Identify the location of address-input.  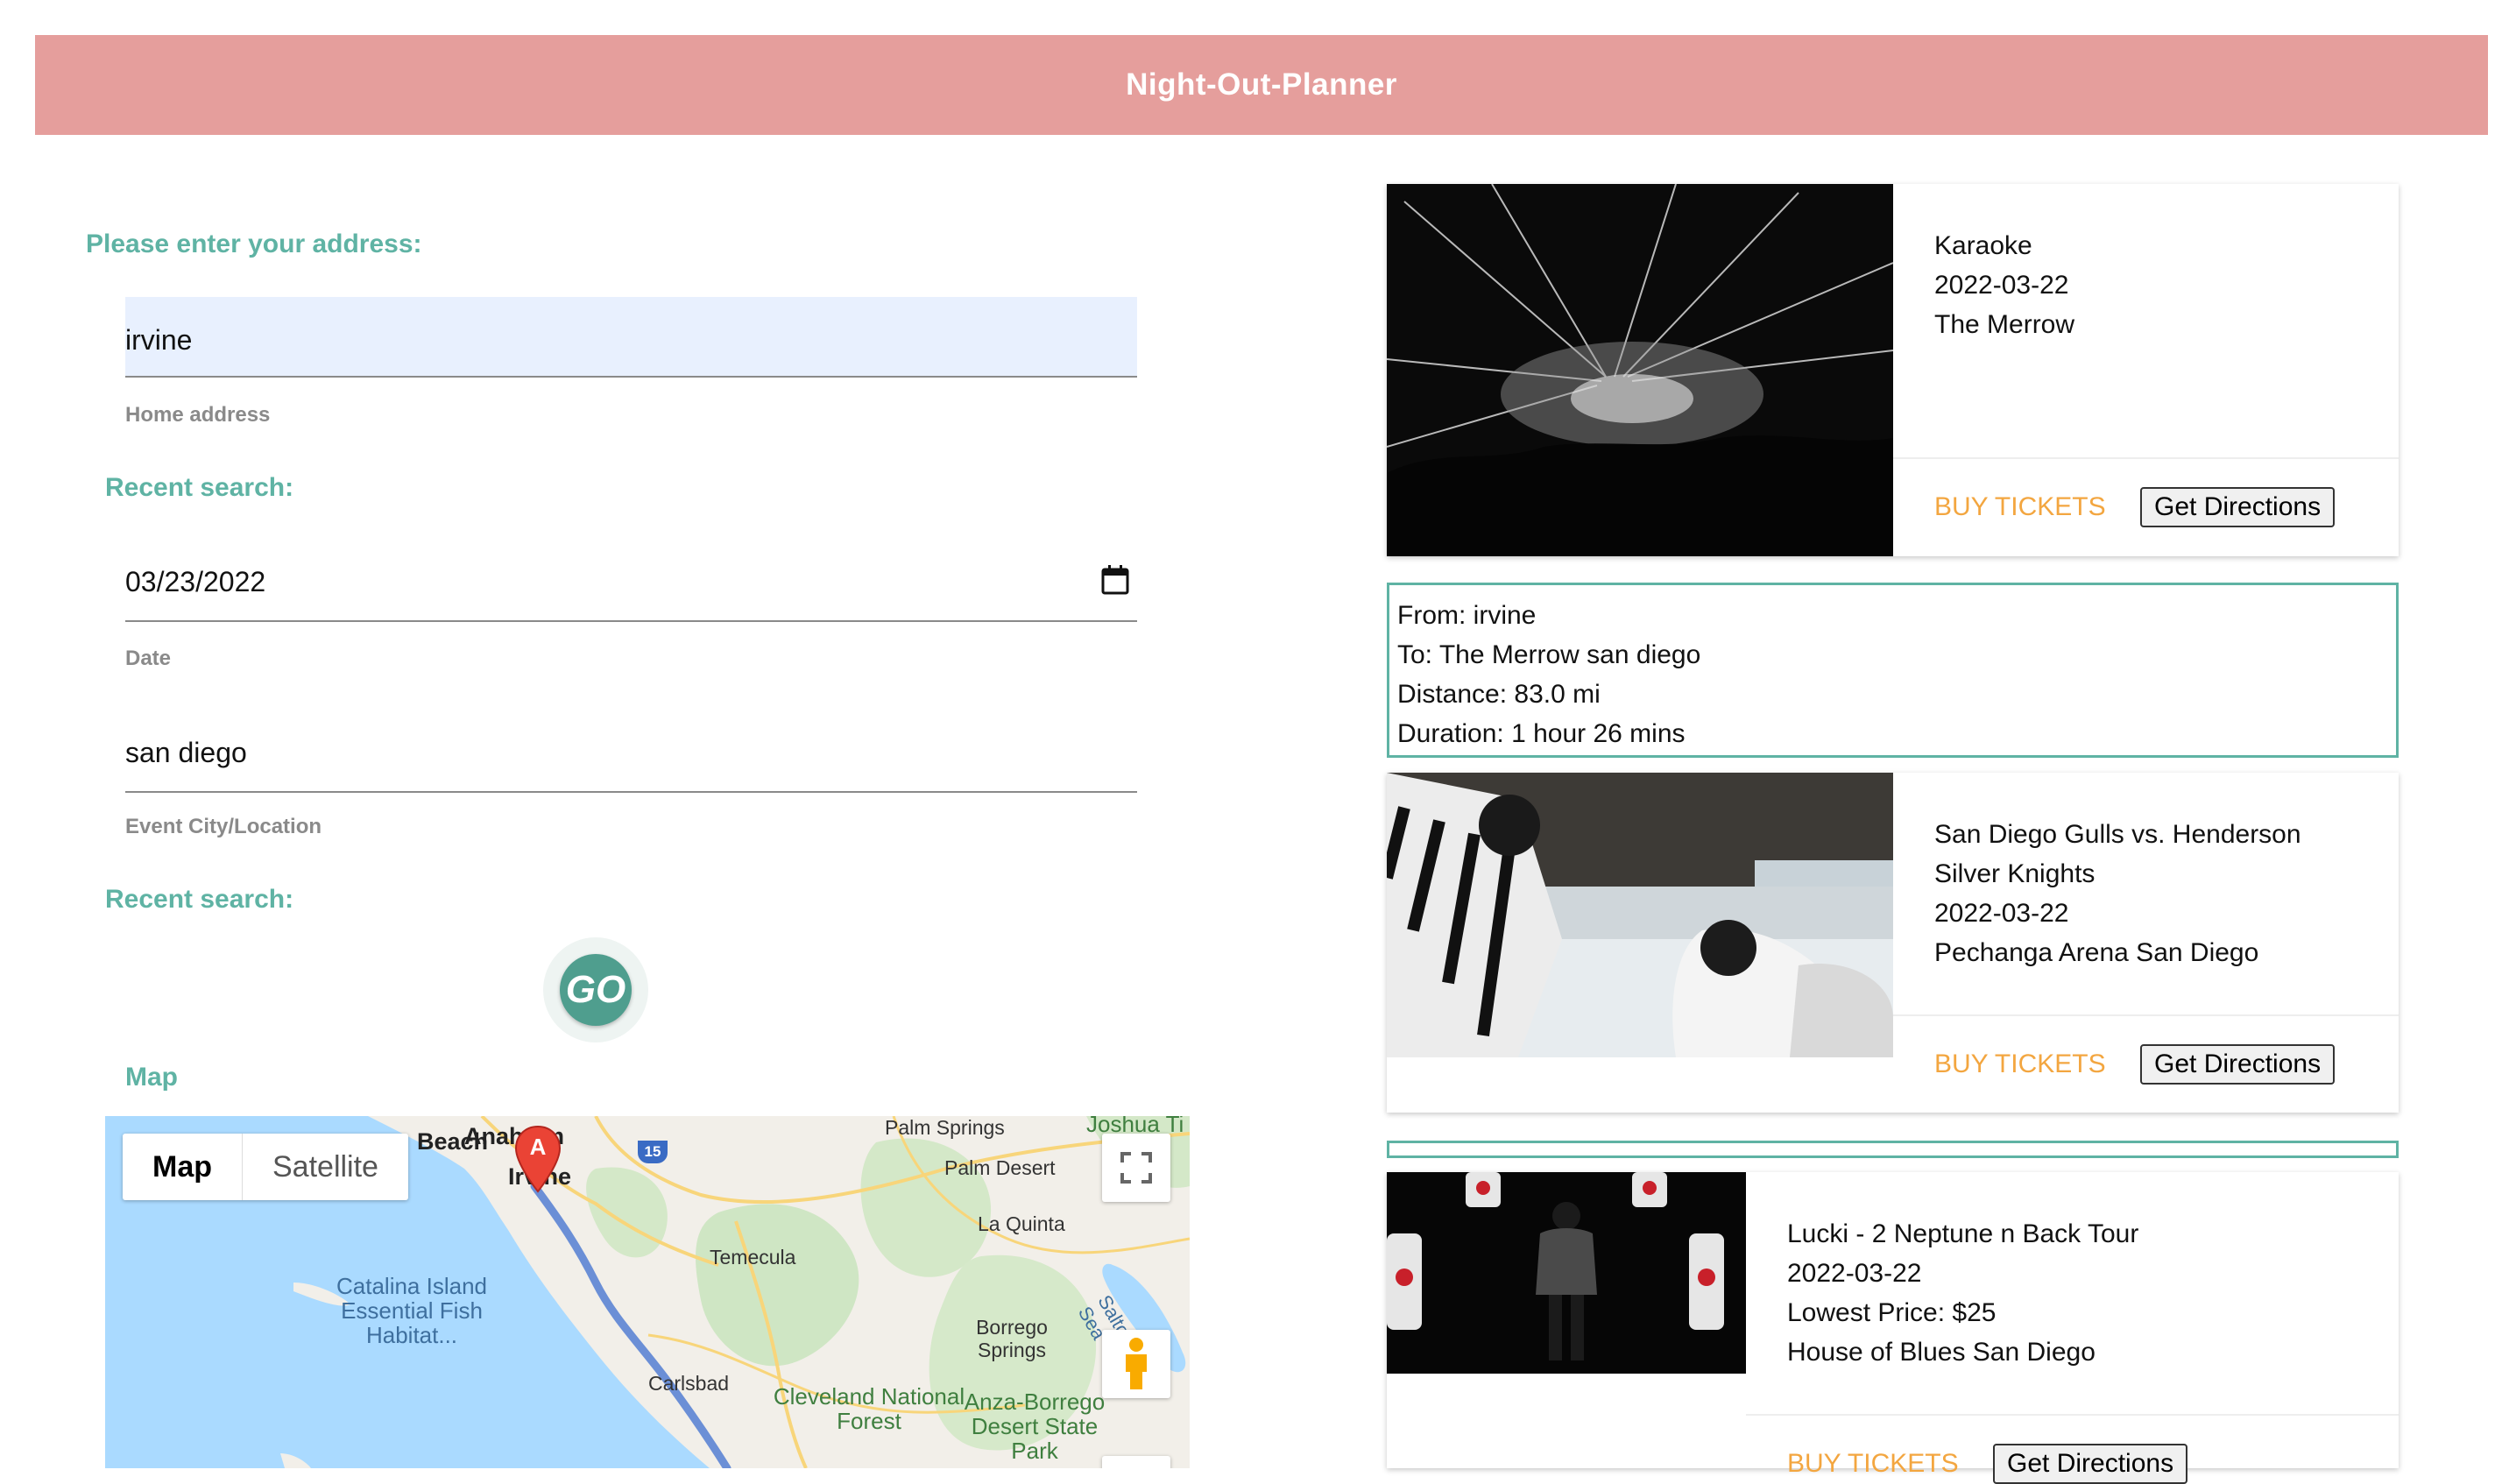
(631, 336).